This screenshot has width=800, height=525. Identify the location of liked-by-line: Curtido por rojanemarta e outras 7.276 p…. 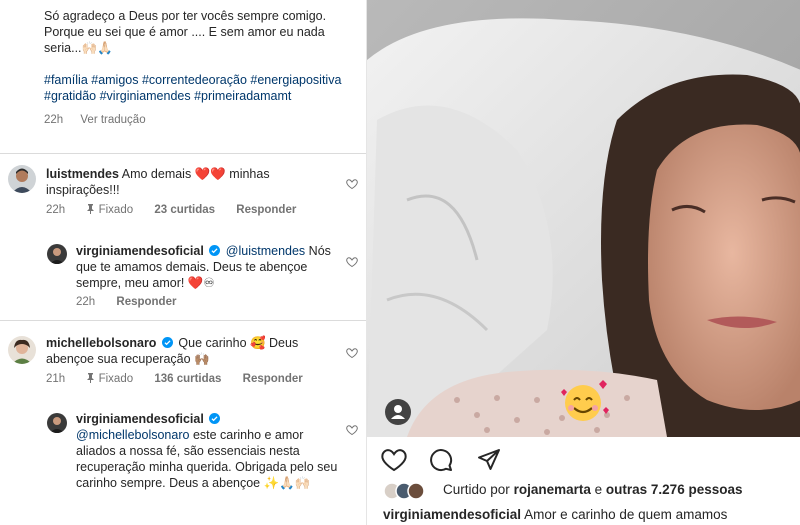
(592, 489).